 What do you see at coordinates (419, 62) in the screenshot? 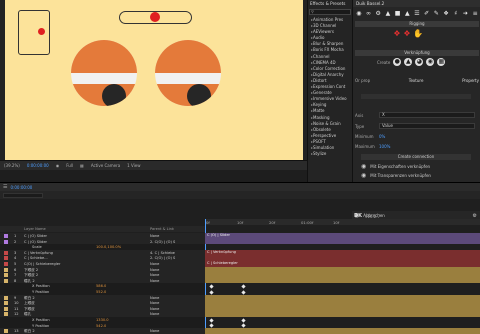
I see `dial-icon: ◕` at bounding box center [419, 62].